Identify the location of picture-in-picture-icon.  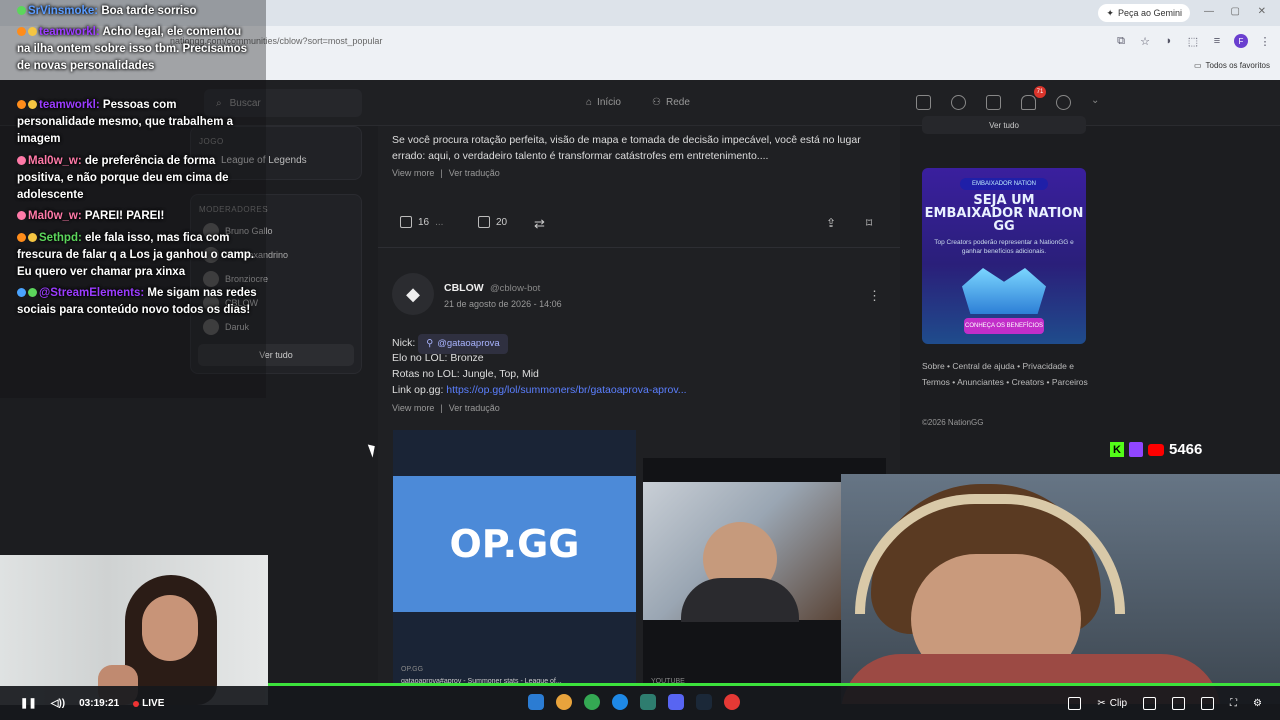
(1208, 703).